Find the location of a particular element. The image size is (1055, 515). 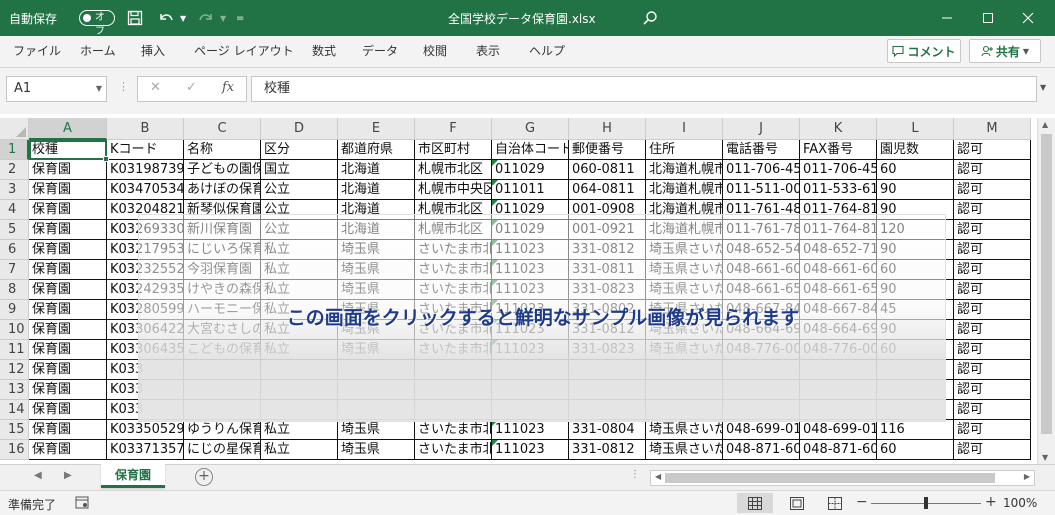

cell-l15: 116 is located at coordinates (915, 430).